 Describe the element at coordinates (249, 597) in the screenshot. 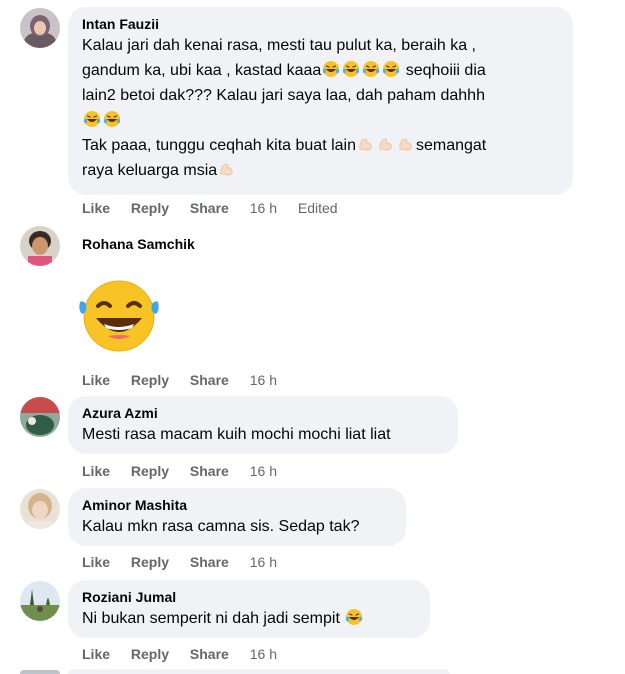

I see `comment-author: Roziani Jumal` at that location.